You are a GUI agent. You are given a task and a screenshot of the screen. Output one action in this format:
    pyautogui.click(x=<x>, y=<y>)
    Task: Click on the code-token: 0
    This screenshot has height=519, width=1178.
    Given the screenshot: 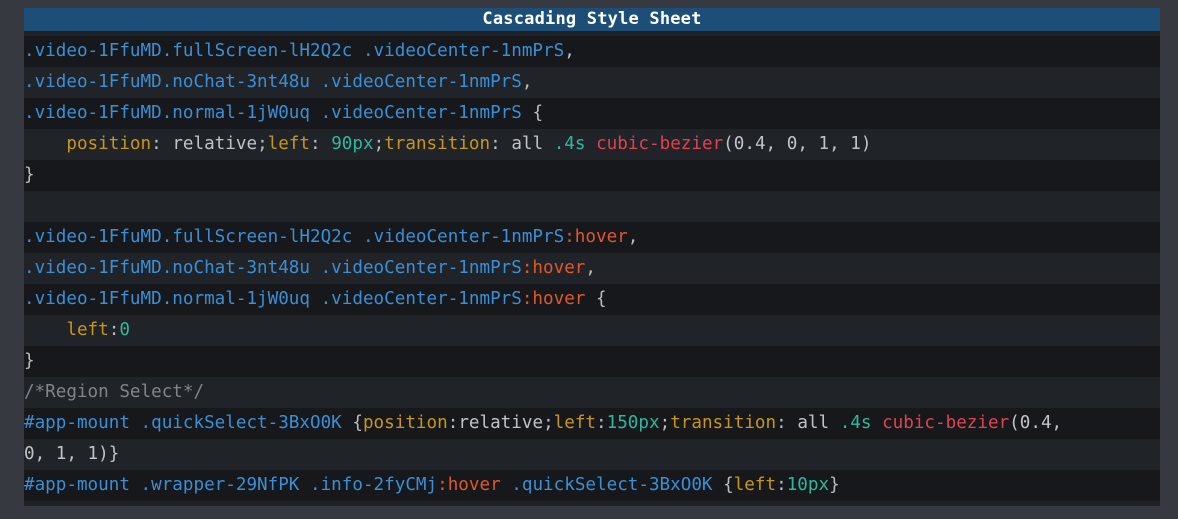 What is the action you would take?
    pyautogui.click(x=124, y=330)
    